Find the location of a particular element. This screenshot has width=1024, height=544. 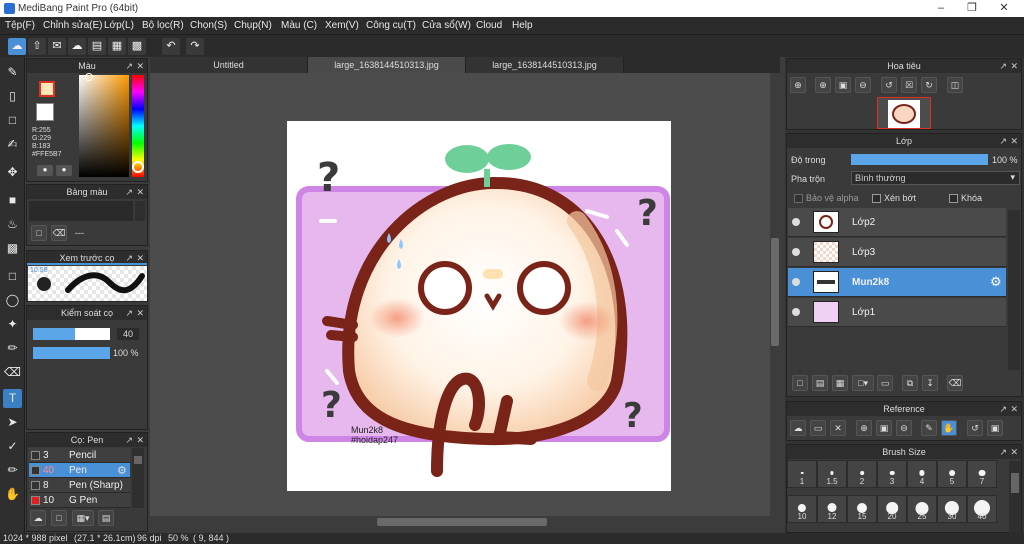

zoom-in-alt-icon: ⊕ is located at coordinates (823, 85).